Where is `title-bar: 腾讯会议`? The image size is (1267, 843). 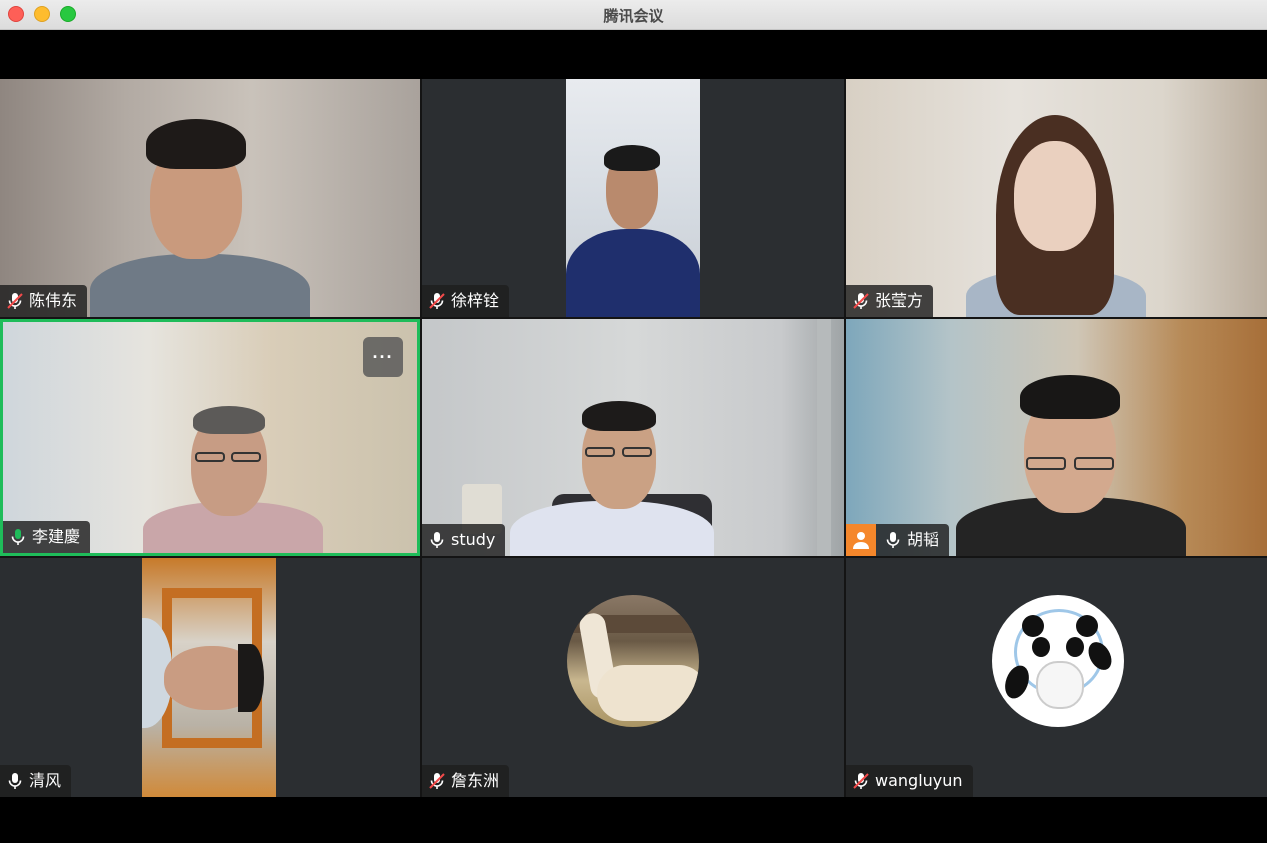
title-bar: 腾讯会议 is located at coordinates (633, 15).